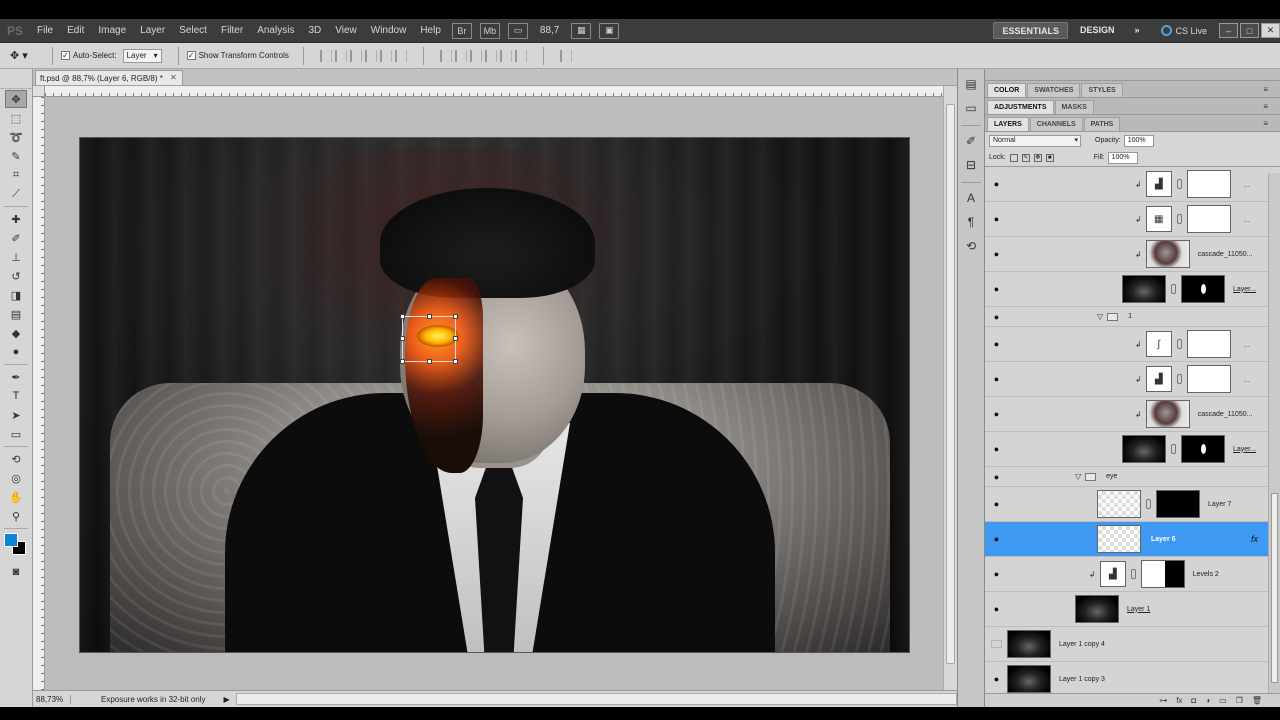 Image resolution: width=1280 pixels, height=720 pixels. Describe the element at coordinates (1102, 124) in the screenshot. I see `tab-paths: PATHS` at that location.